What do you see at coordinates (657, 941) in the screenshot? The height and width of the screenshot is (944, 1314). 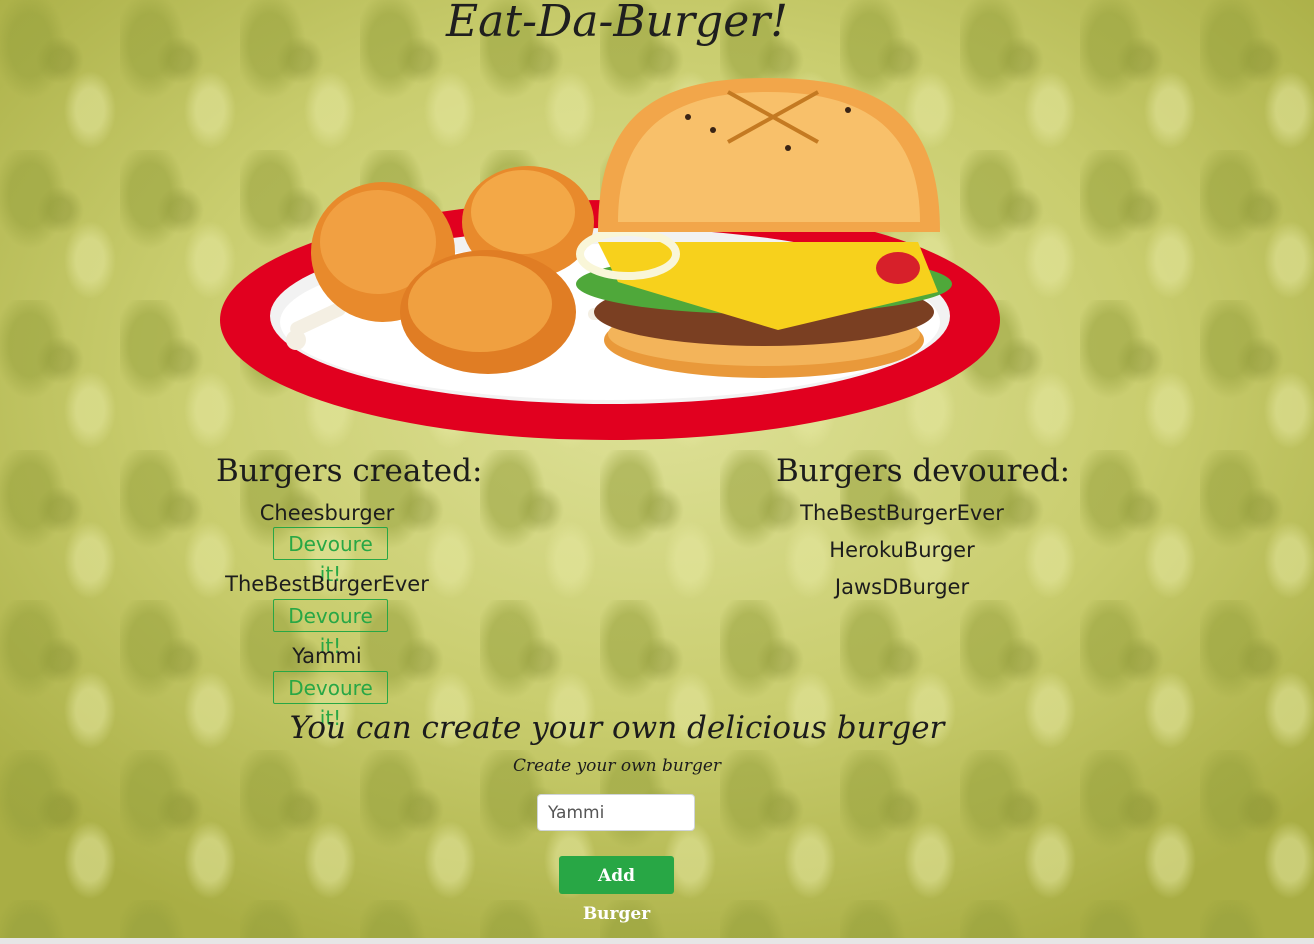 I see `bottom-scrollbar-strip` at bounding box center [657, 941].